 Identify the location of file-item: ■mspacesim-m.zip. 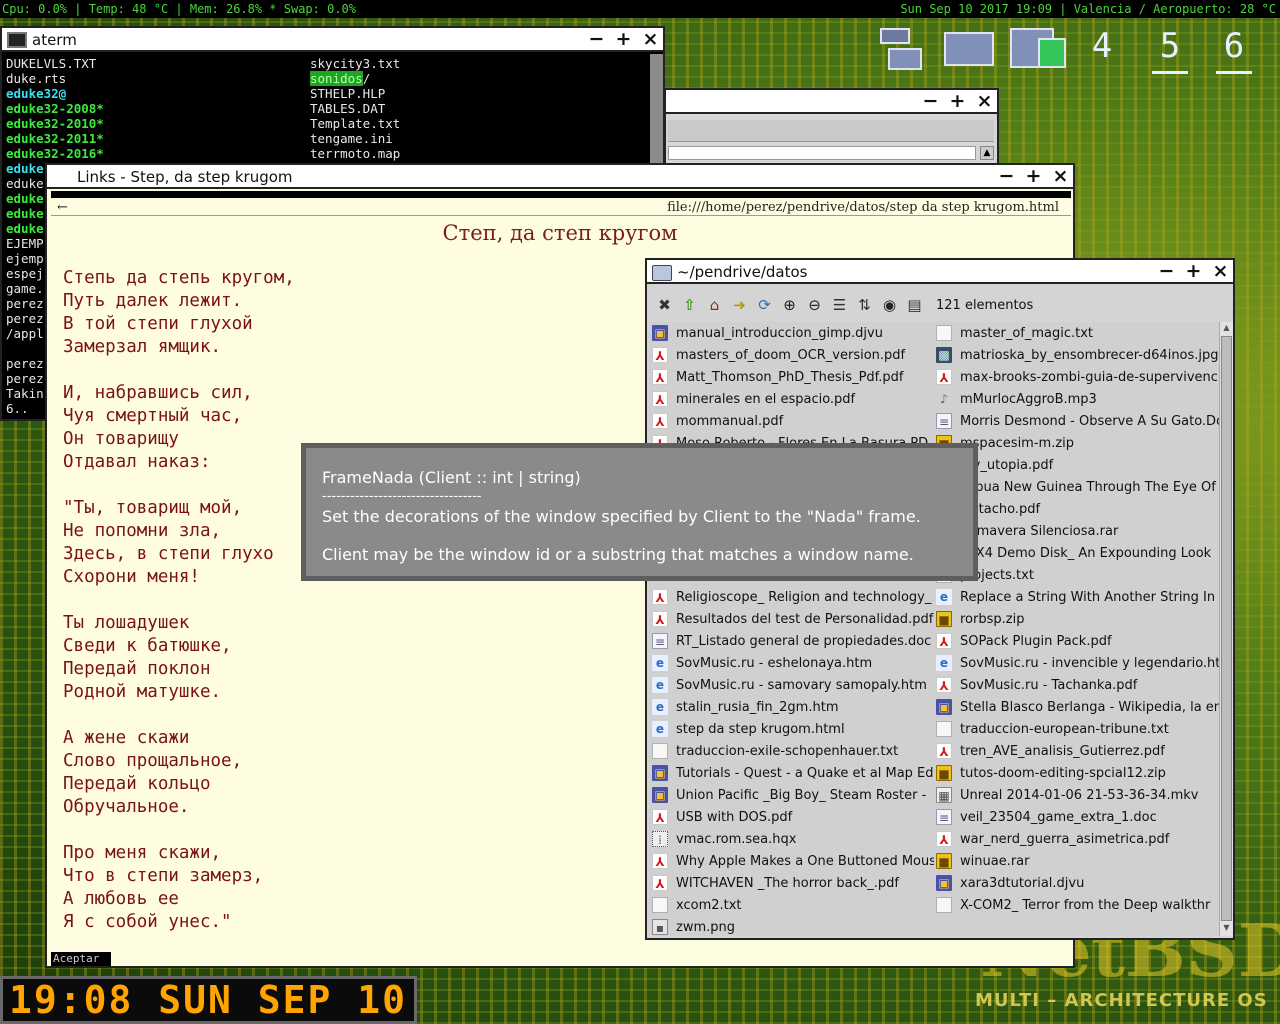
(1077, 443).